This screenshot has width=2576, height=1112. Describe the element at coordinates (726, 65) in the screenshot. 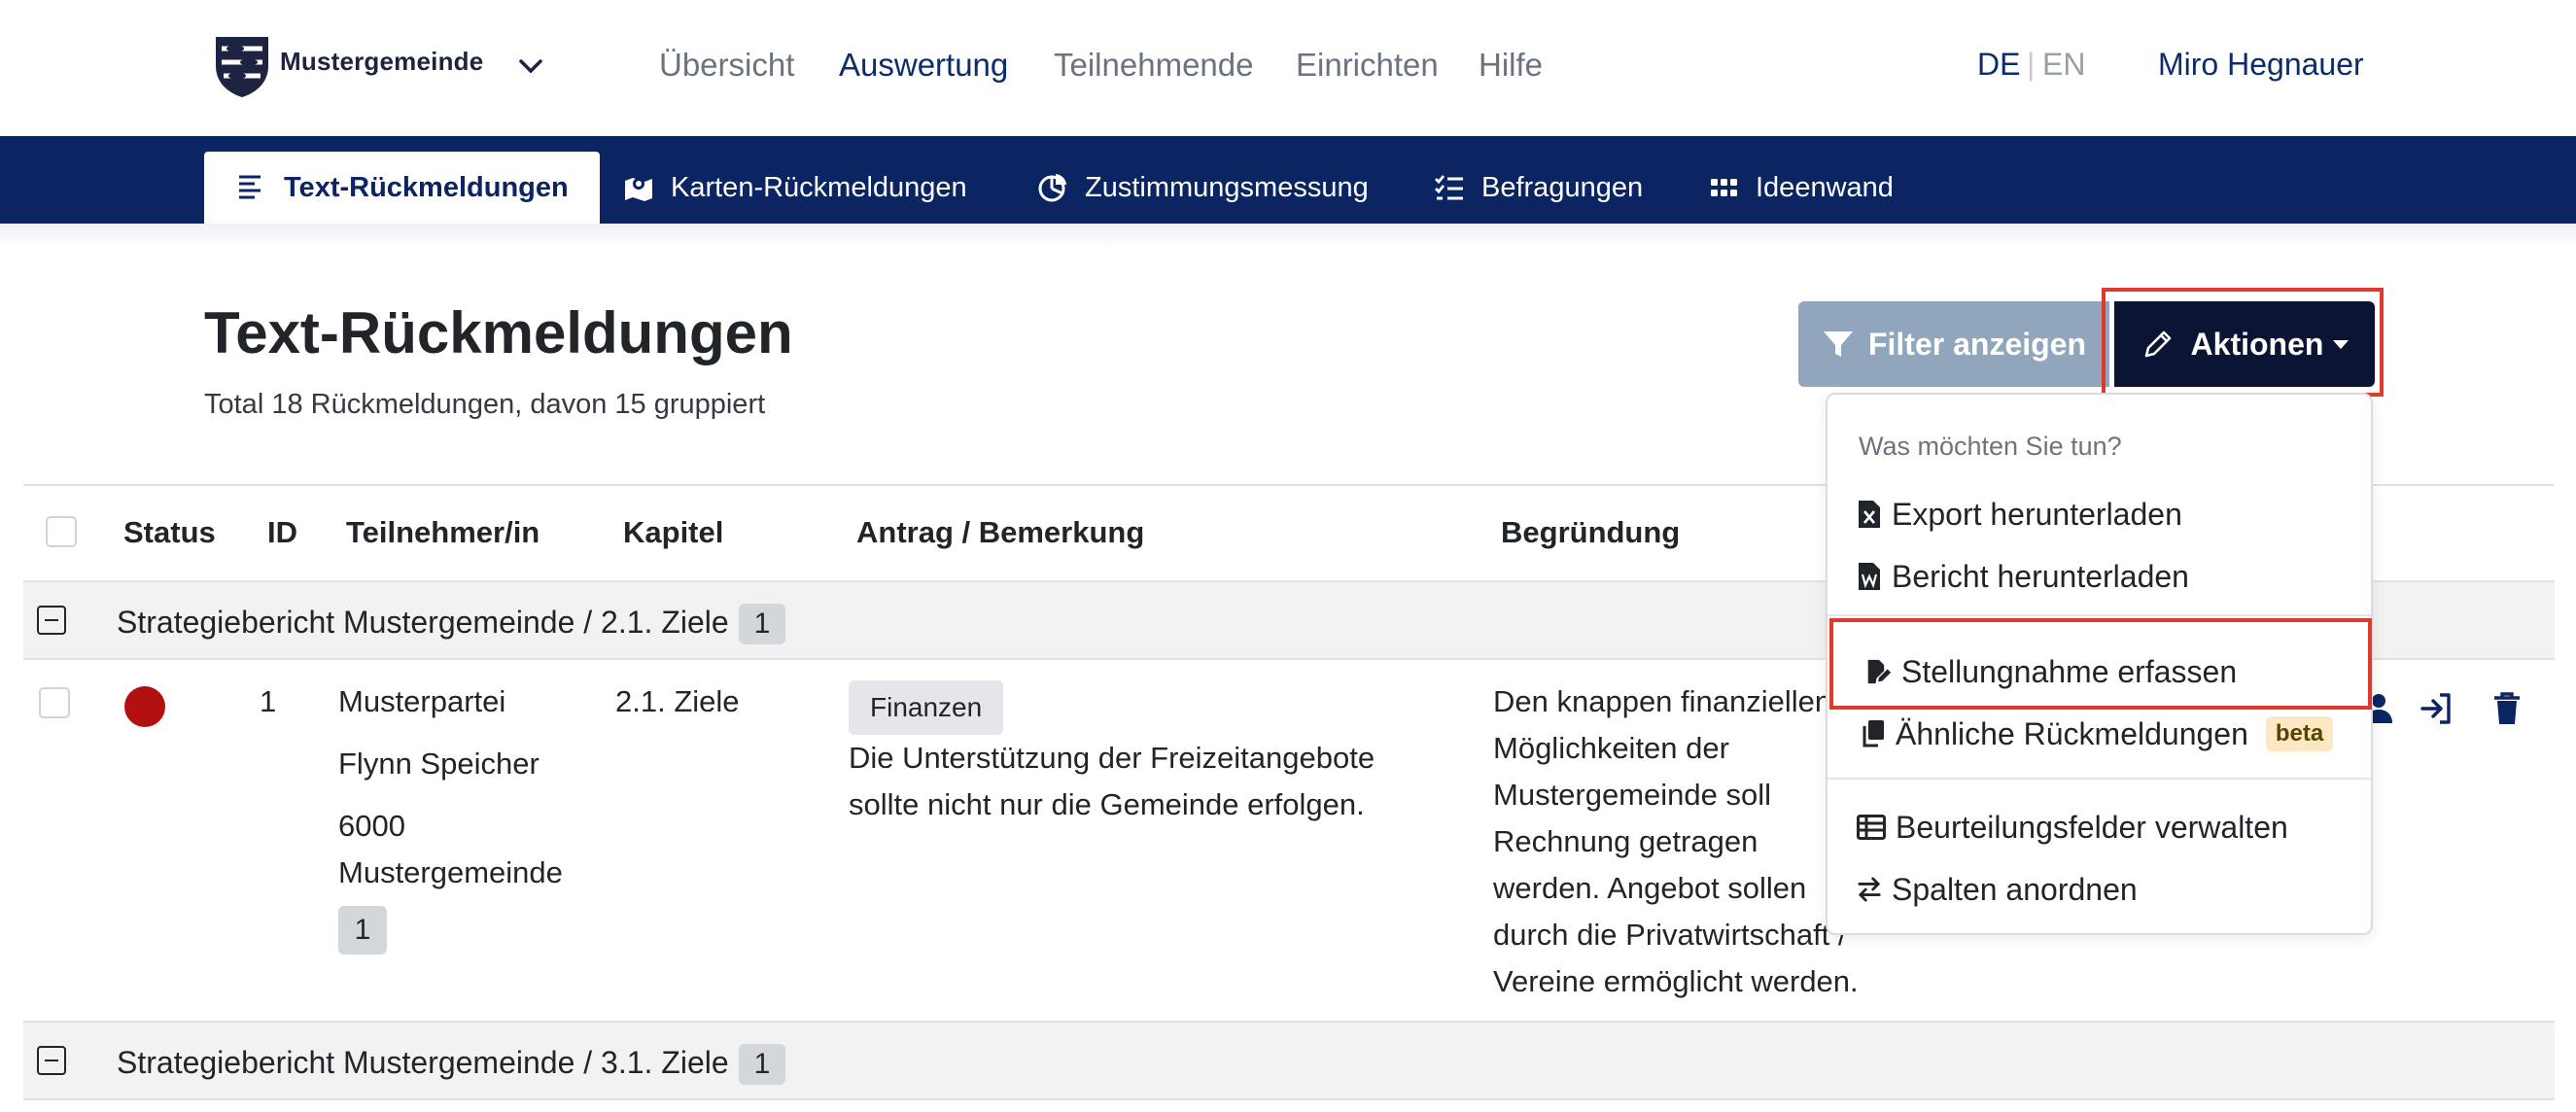

I see `nav-uebersicht: Übersicht` at that location.